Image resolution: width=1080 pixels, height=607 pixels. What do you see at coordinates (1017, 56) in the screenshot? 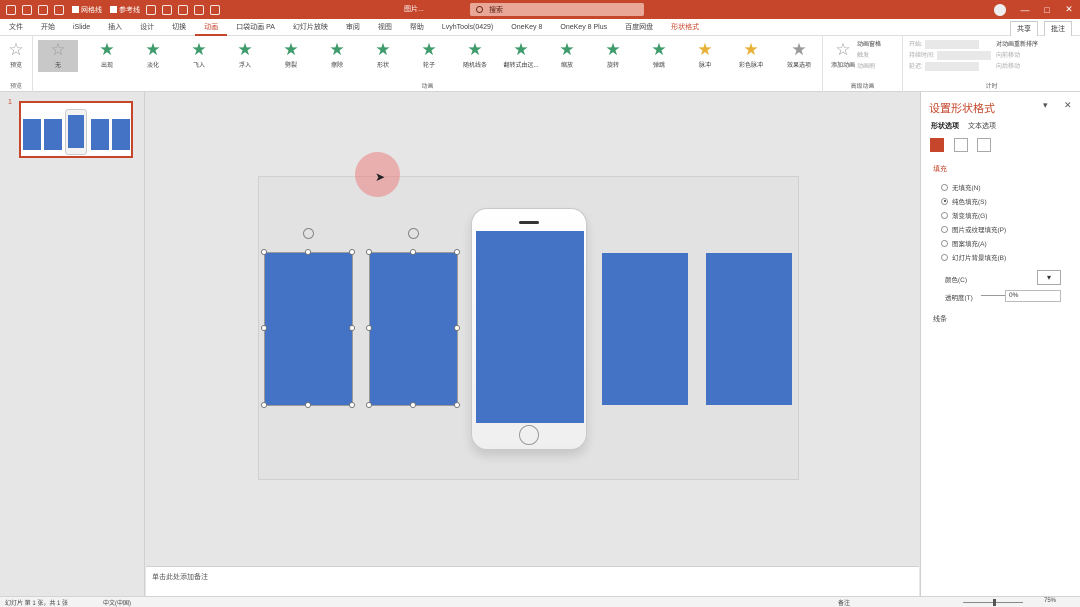
I see `move-earlier-button: 向前移动` at bounding box center [1017, 56].